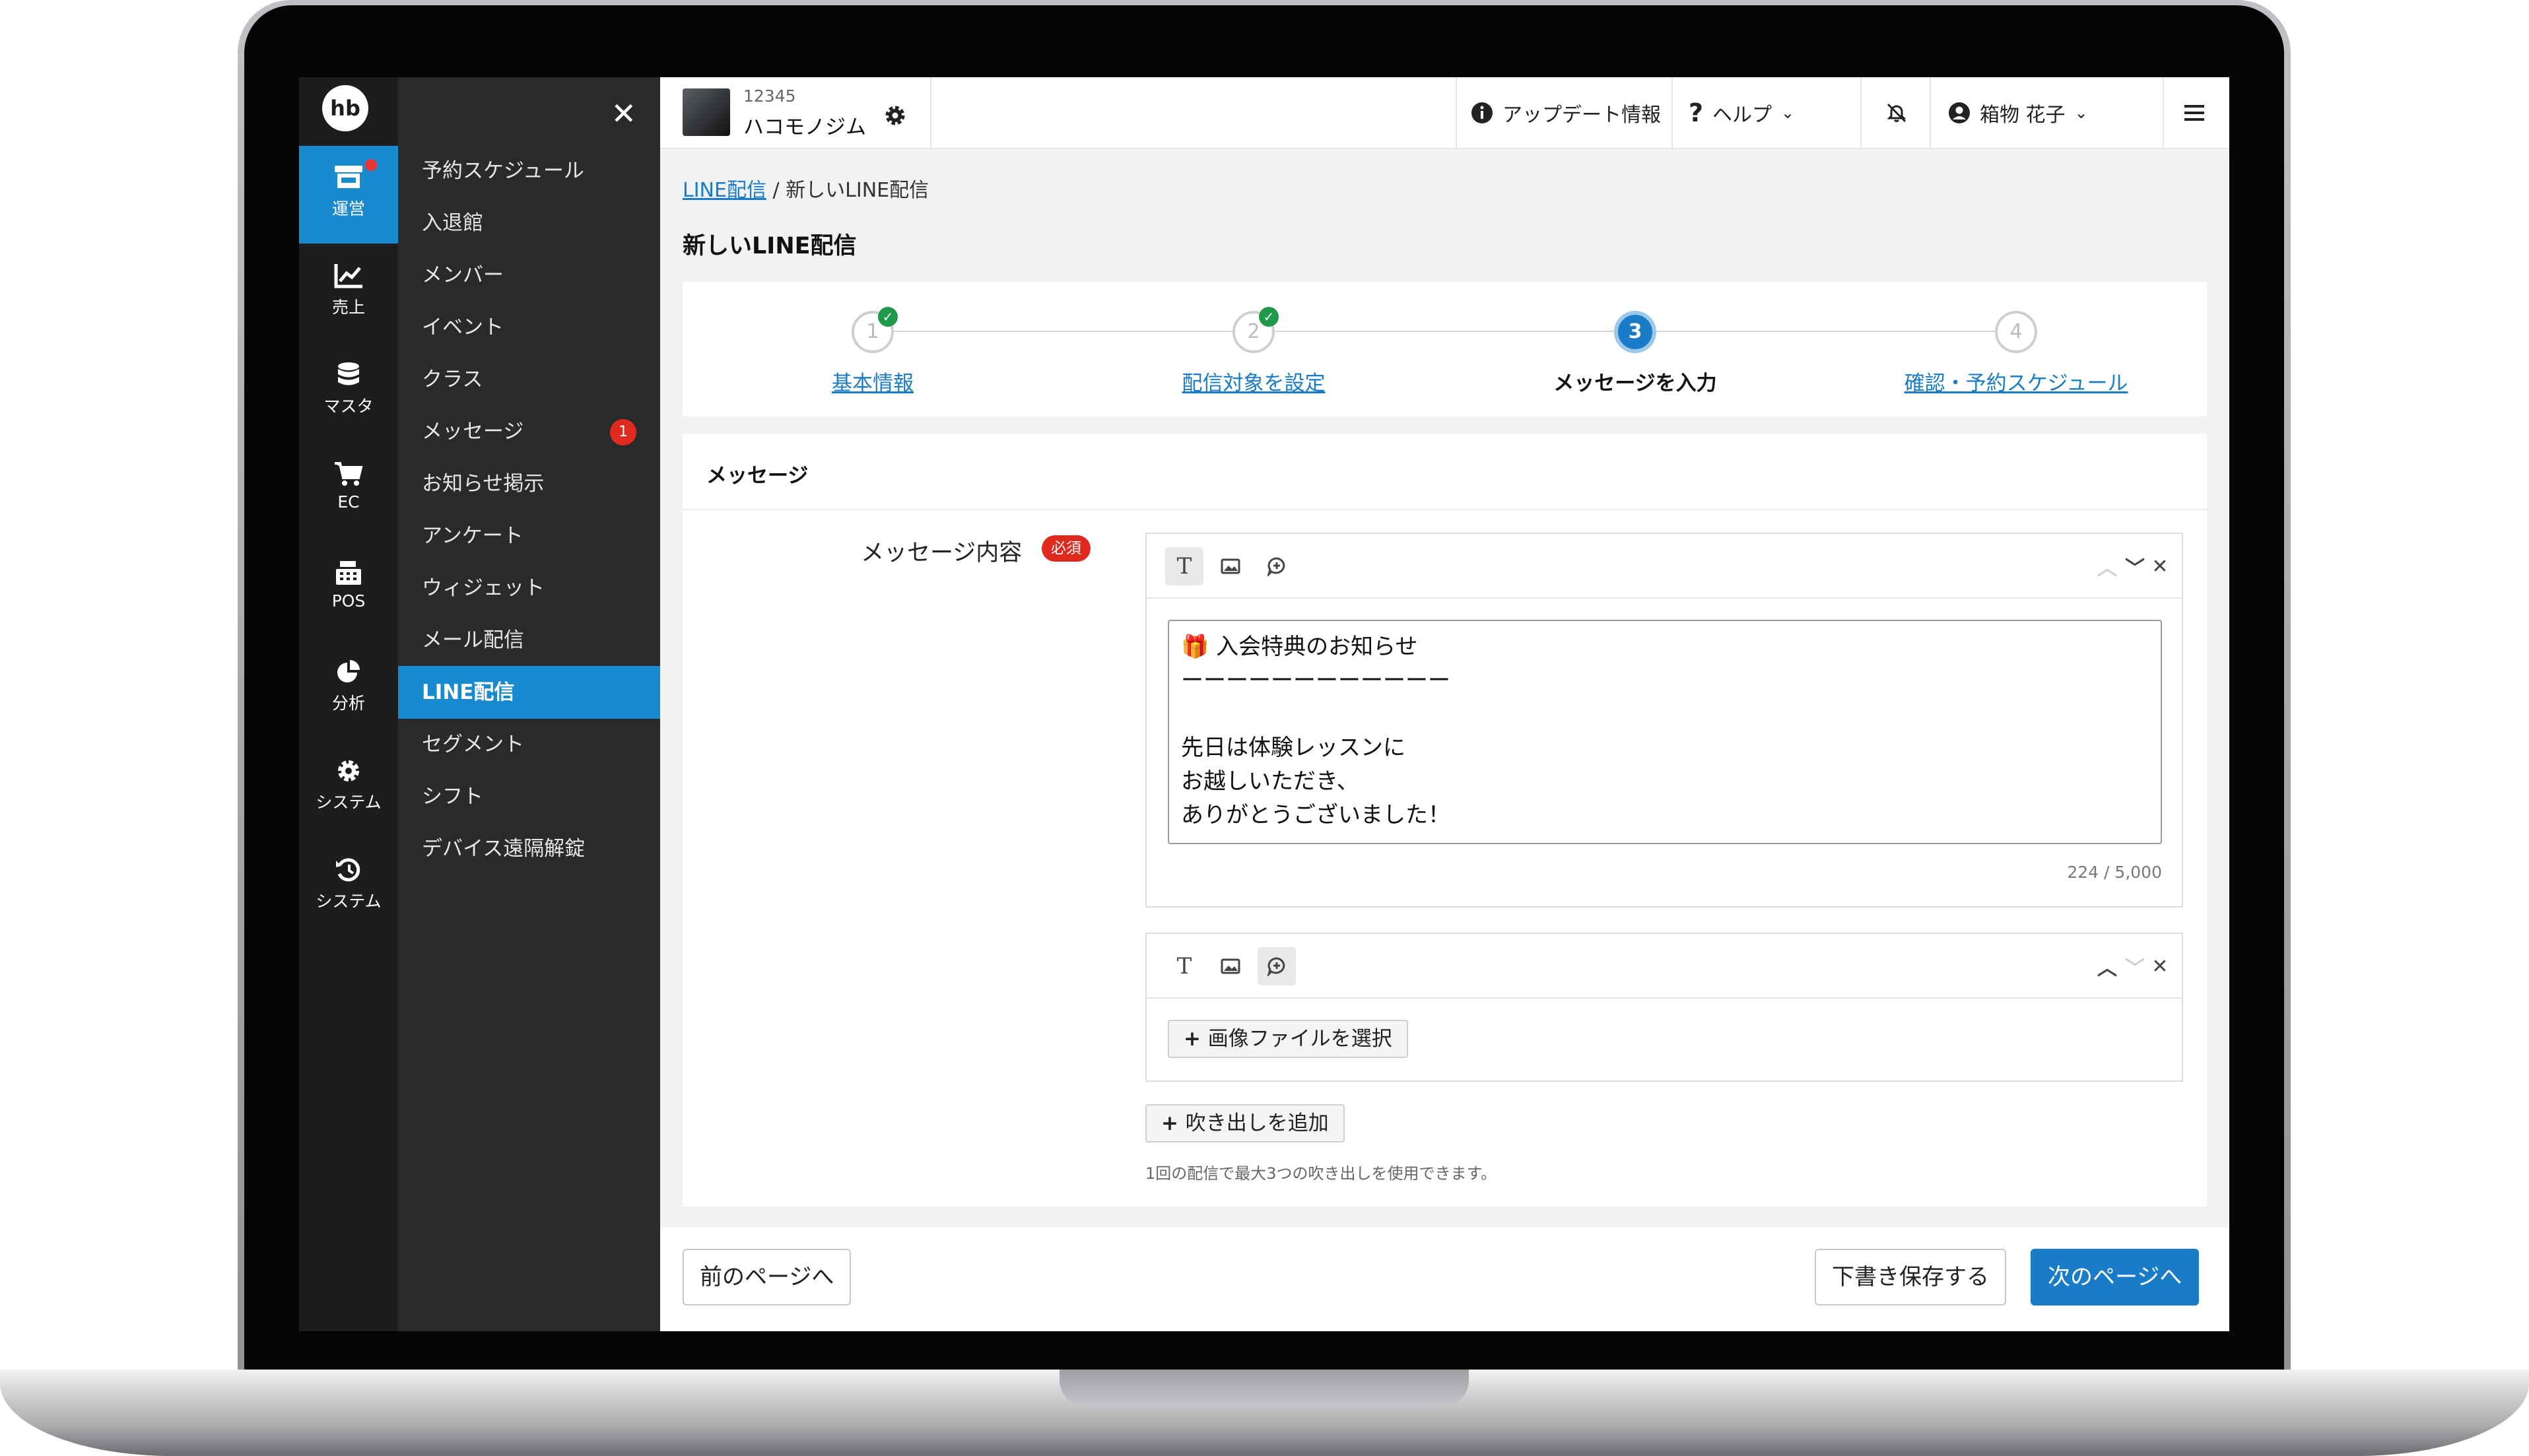  Describe the element at coordinates (1581, 115) in the screenshot. I see `update-info-label: アップデート情報` at that location.